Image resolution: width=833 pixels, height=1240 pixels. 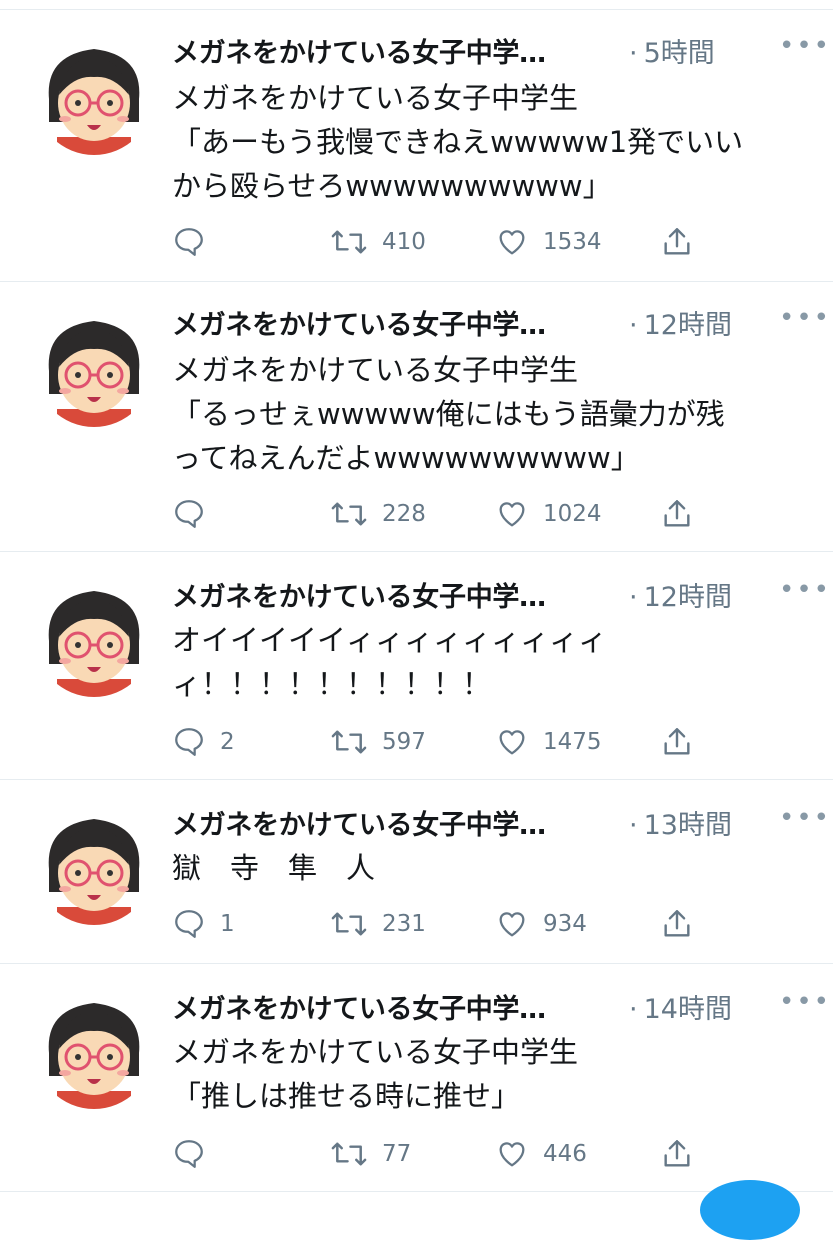 What do you see at coordinates (565, 1154) in the screenshot?
I see `like-count: 446` at bounding box center [565, 1154].